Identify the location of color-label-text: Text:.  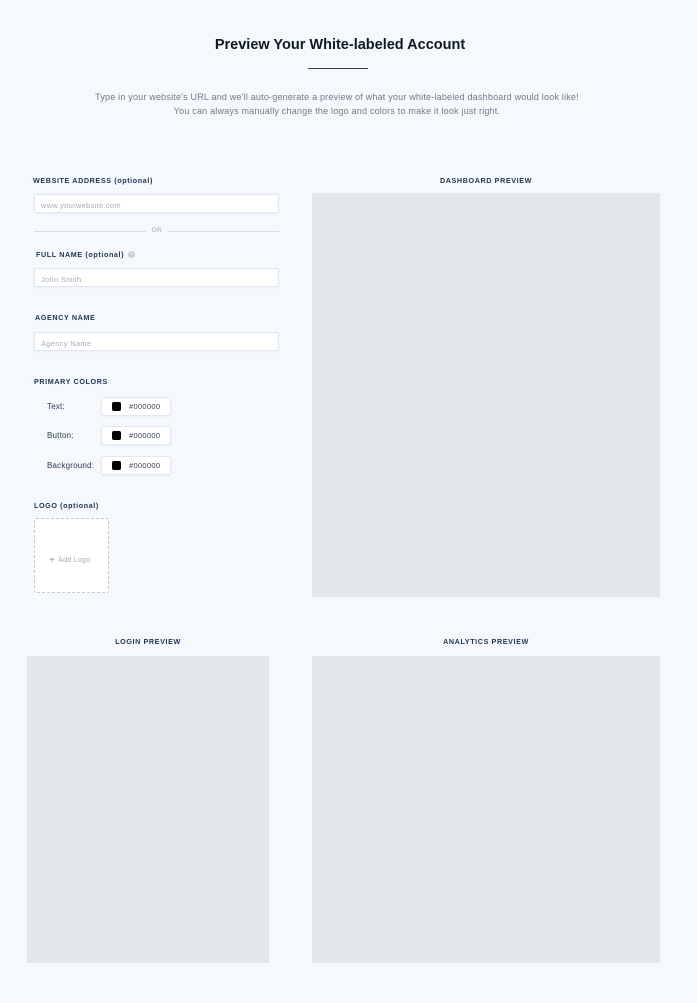
(56, 406).